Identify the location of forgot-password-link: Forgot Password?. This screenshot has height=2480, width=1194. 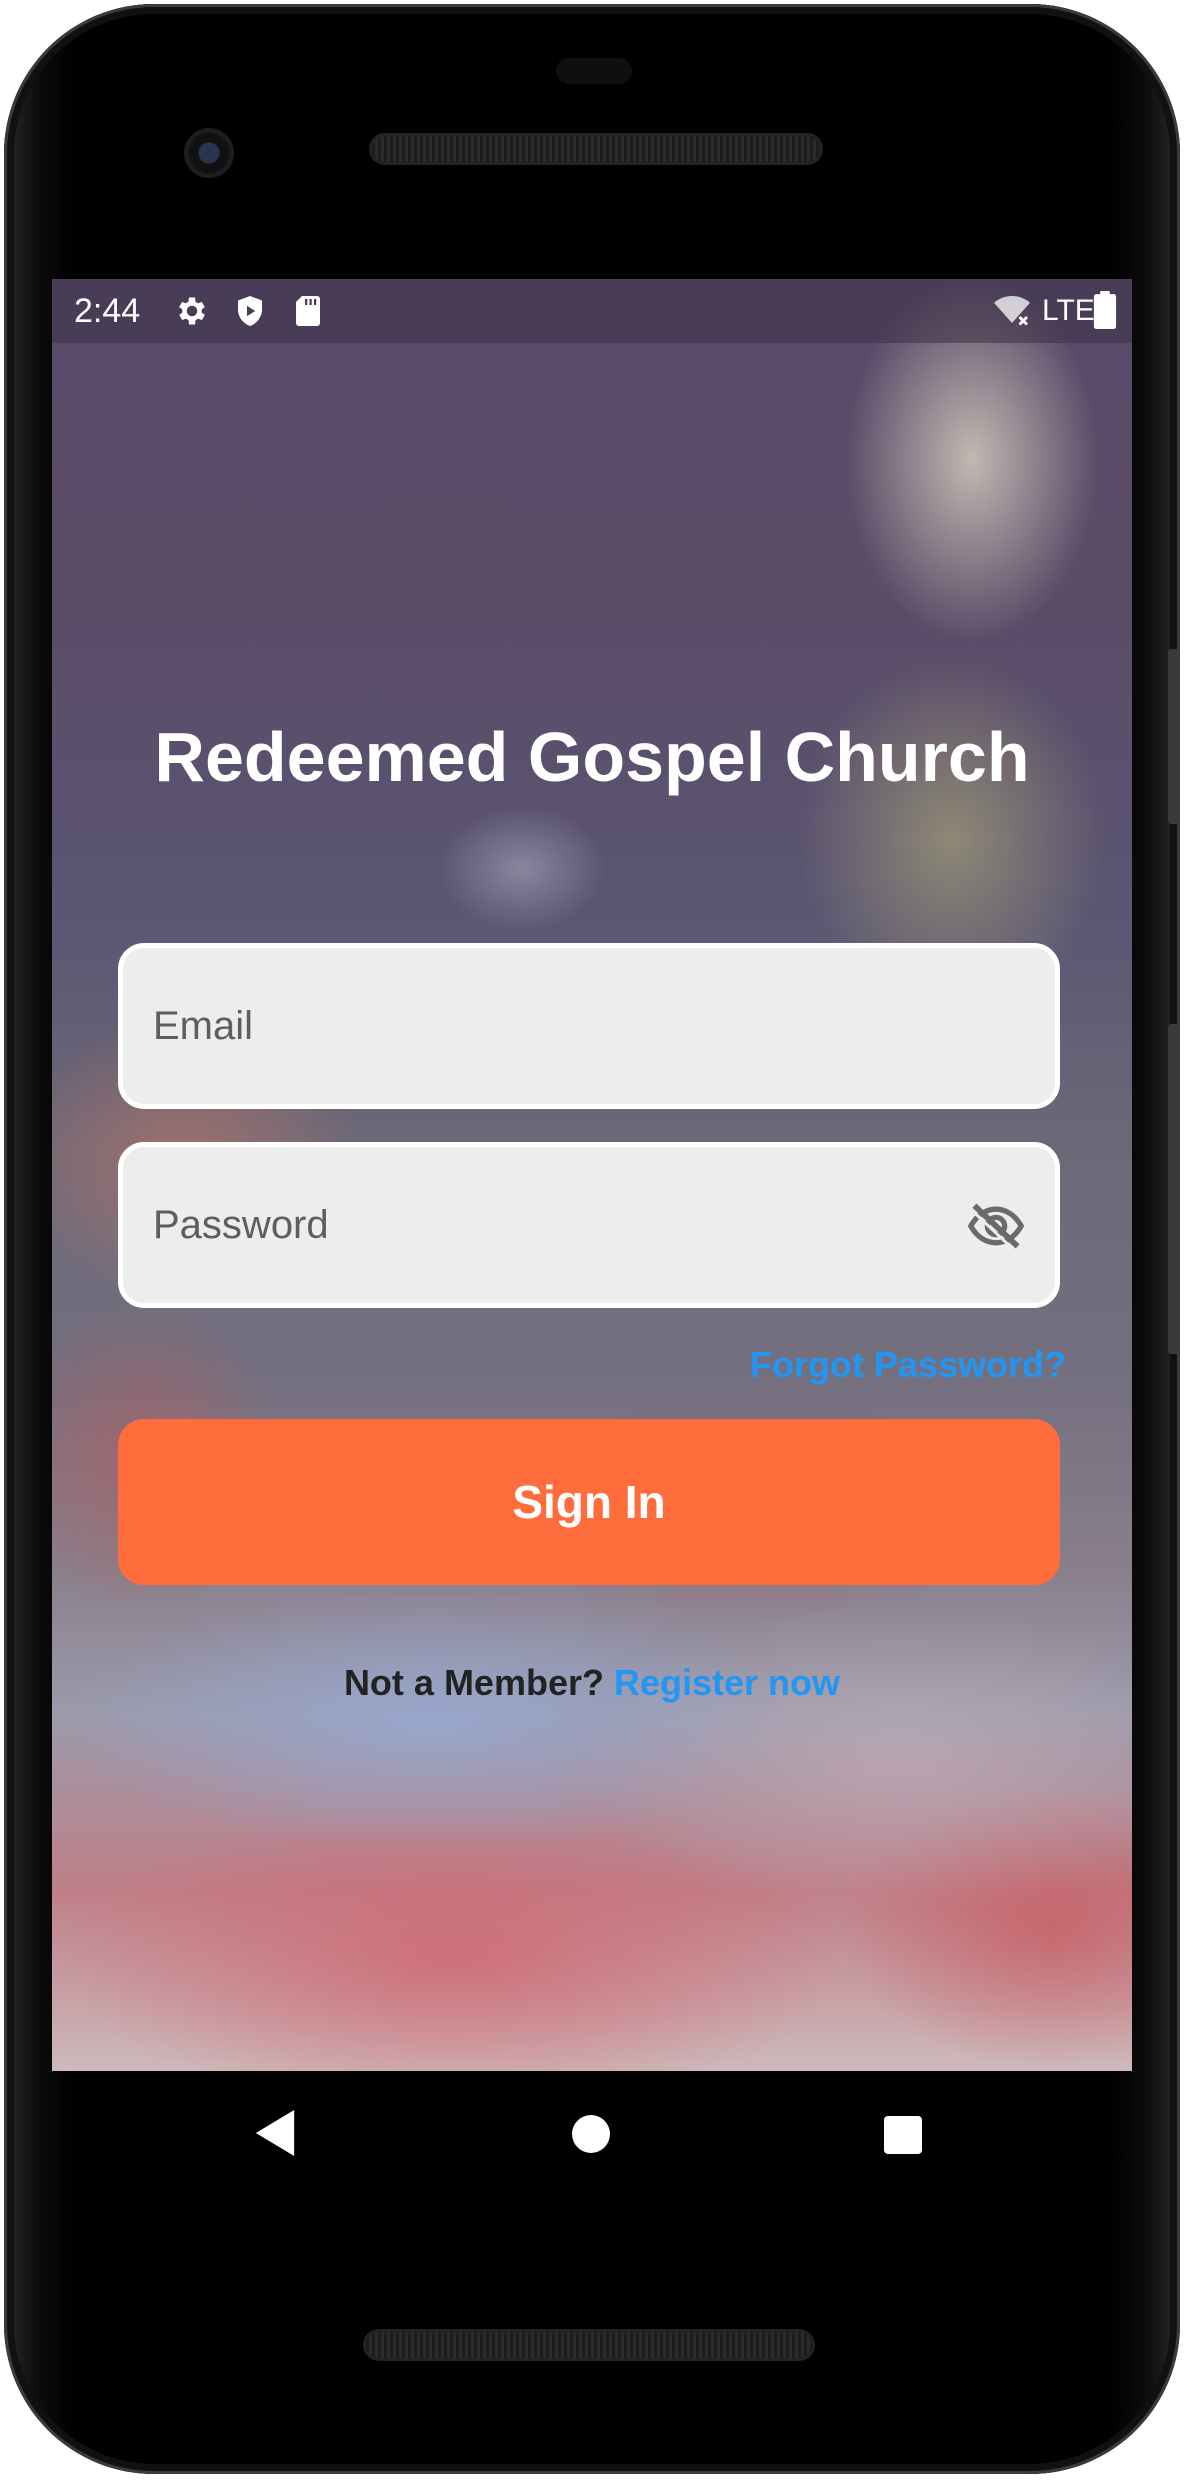
(908, 1365).